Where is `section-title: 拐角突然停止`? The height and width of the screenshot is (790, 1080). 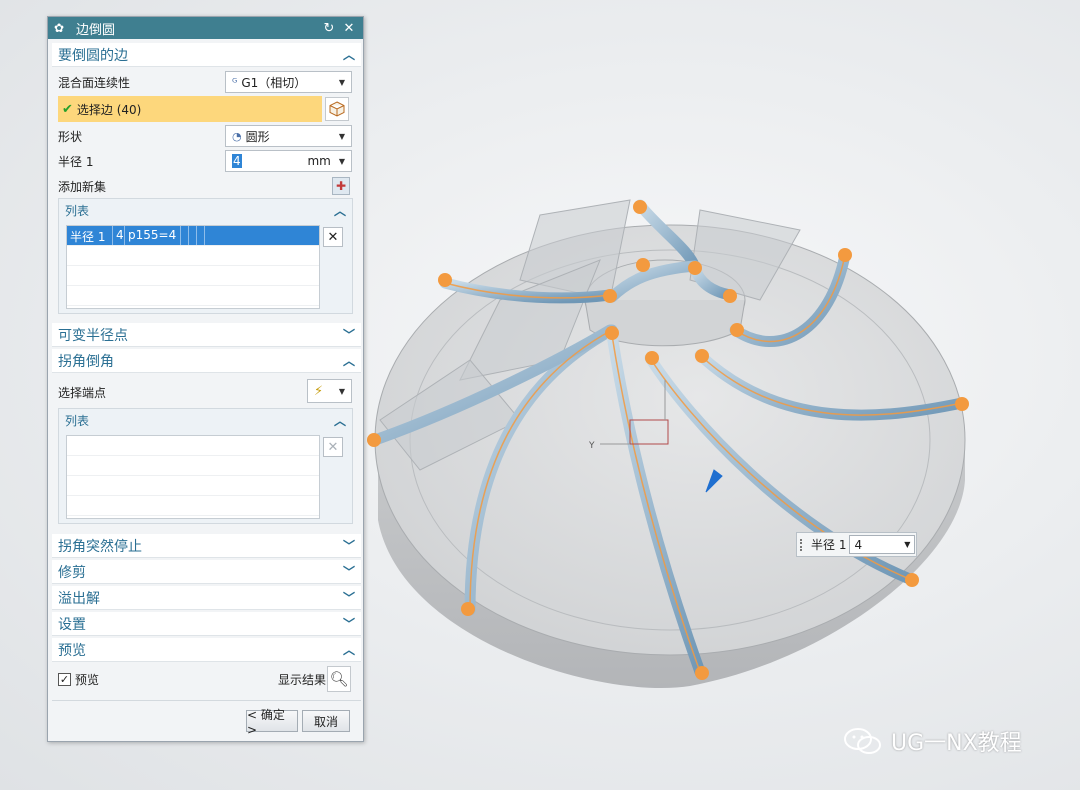 section-title: 拐角突然停止 is located at coordinates (100, 546).